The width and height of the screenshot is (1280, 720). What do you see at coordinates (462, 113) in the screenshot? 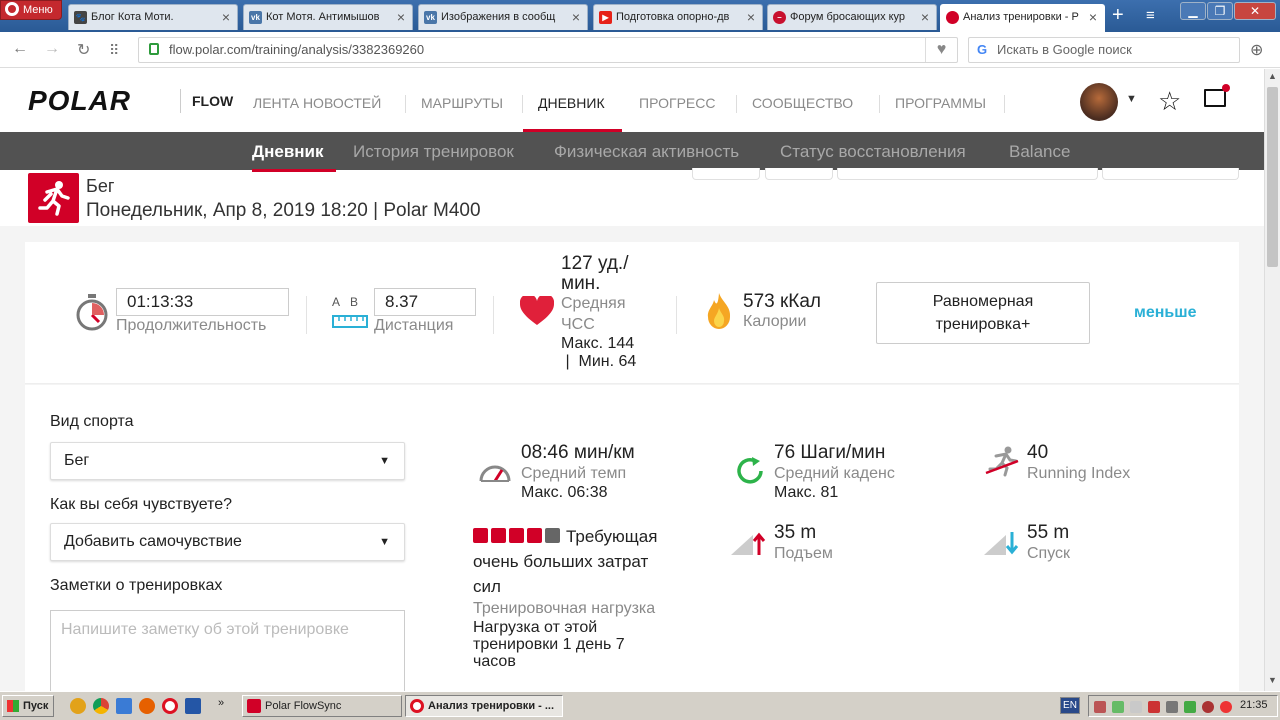
I see `nav-routes: МАРШРУТЫ` at bounding box center [462, 113].